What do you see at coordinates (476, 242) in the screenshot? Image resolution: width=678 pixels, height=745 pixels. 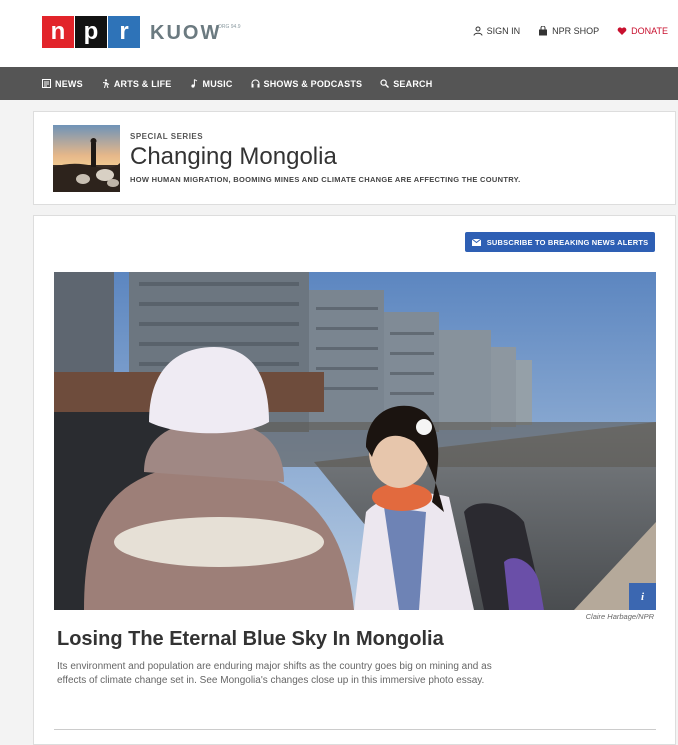 I see `envelope-icon` at bounding box center [476, 242].